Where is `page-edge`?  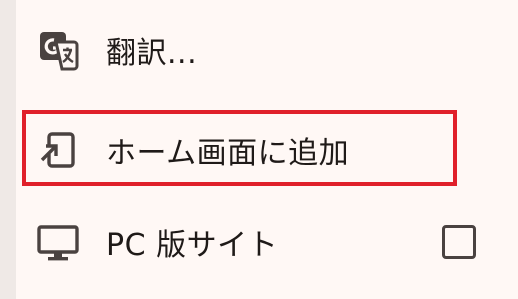 page-edge is located at coordinates (8, 149).